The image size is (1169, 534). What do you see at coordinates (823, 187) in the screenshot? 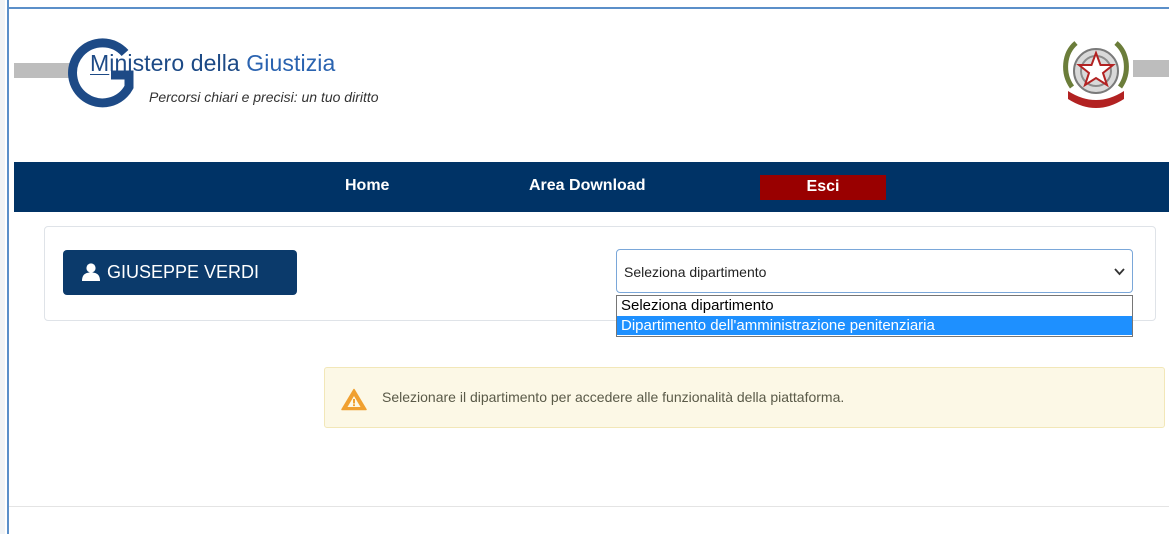
I see `nav-exit-button: Esci` at bounding box center [823, 187].